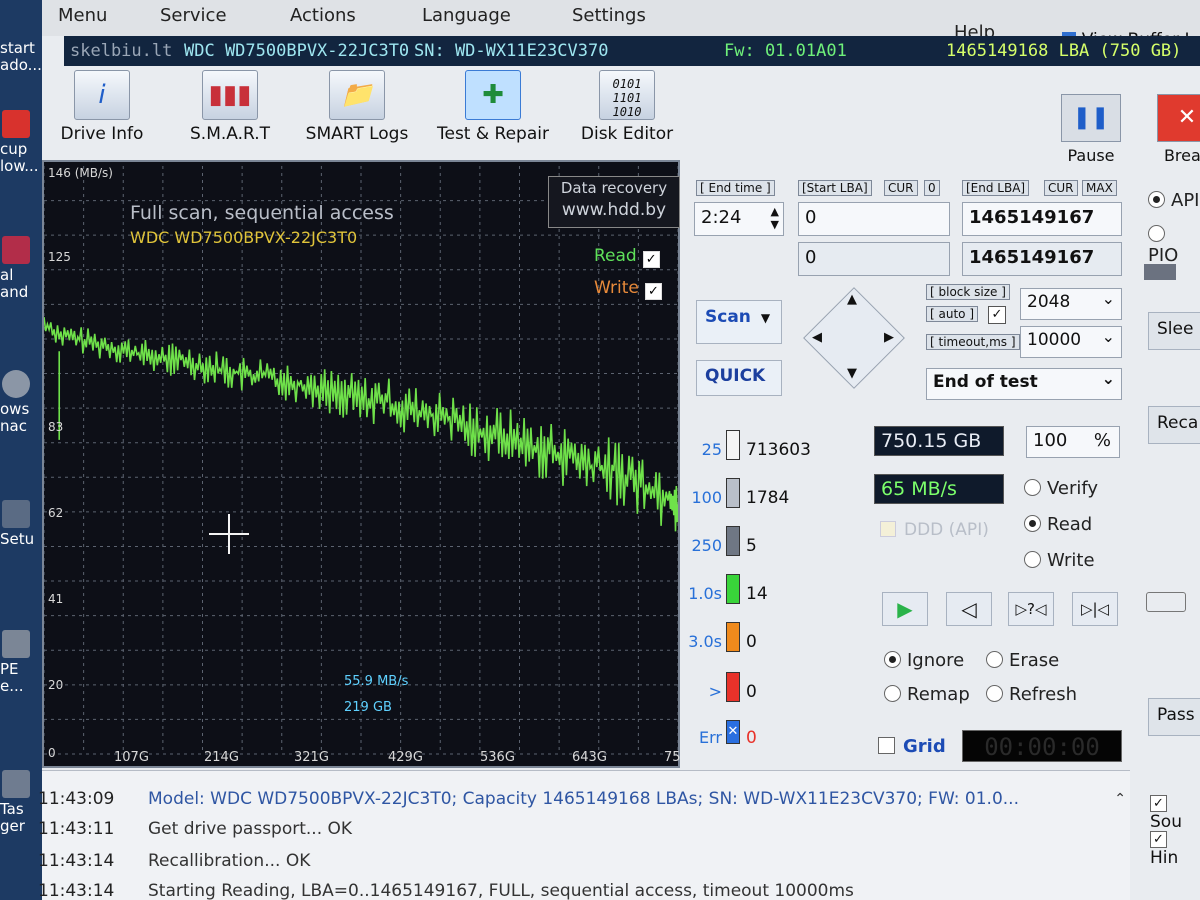 Image resolution: width=1200 pixels, height=900 pixels. I want to click on erase-radio: Erase, so click(1022, 660).